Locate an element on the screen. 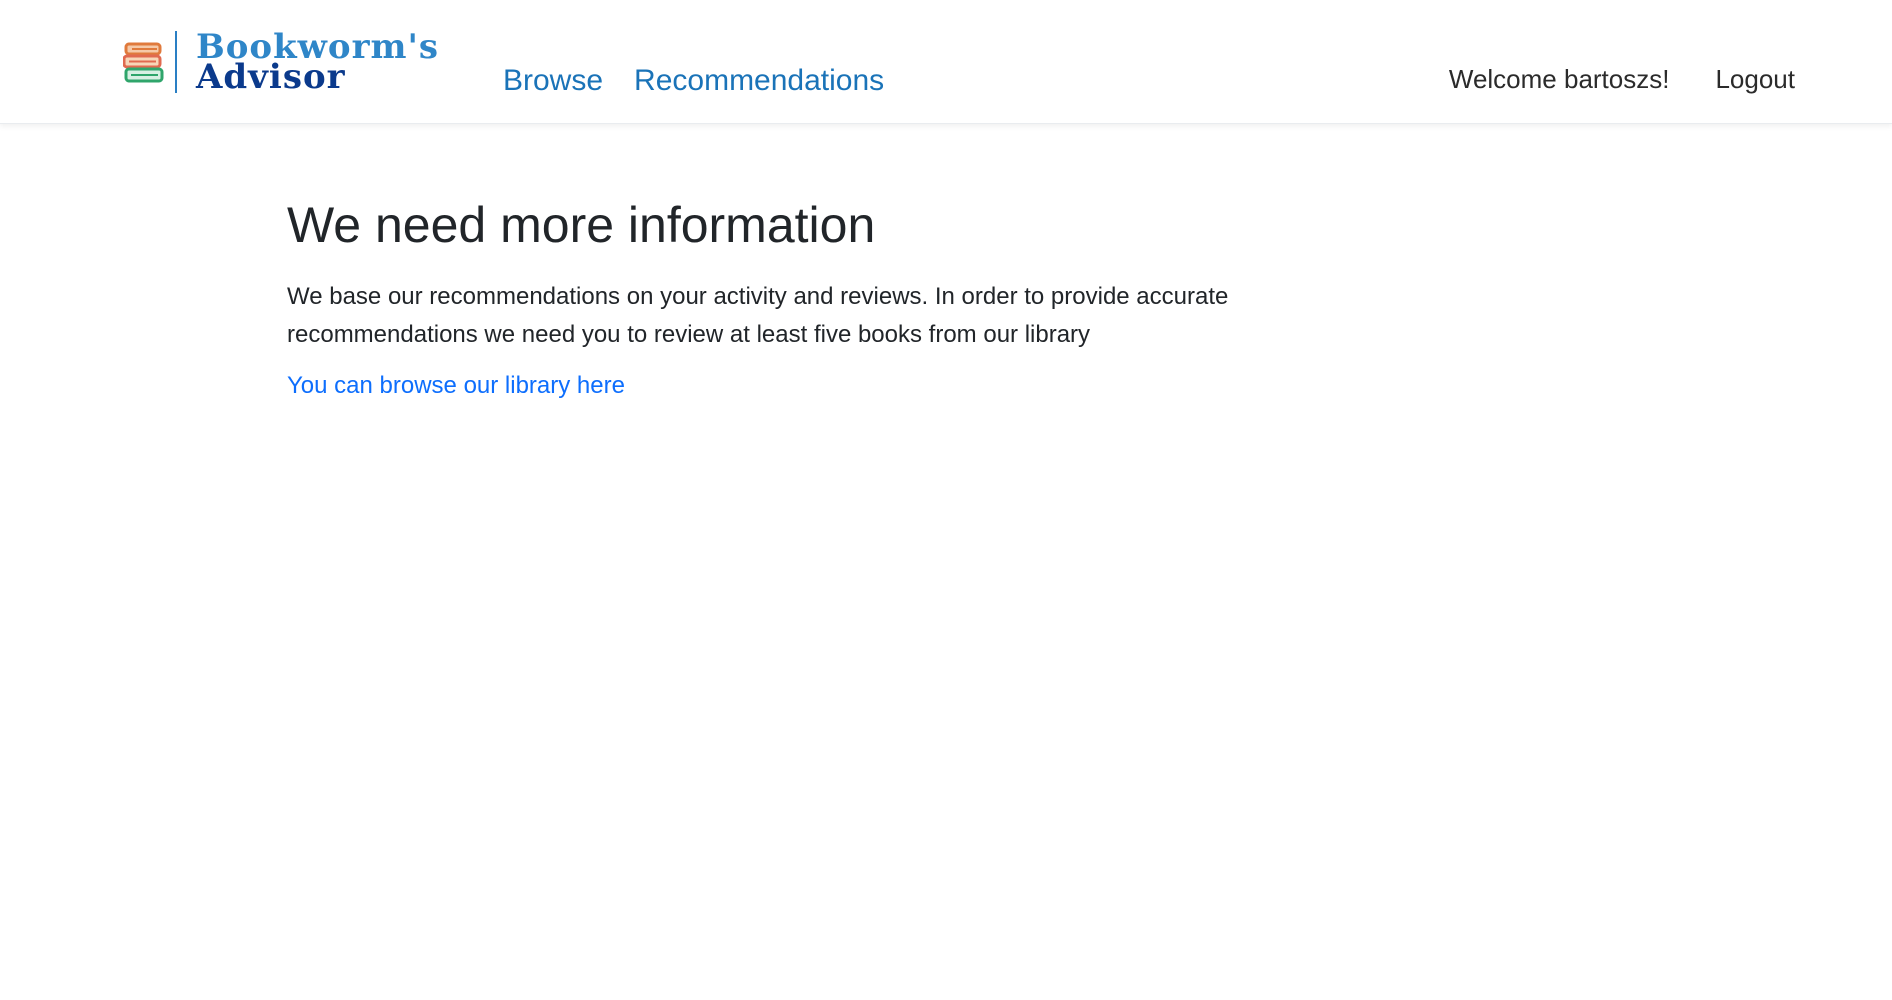 Image resolution: width=1892 pixels, height=1000 pixels. brand-divider is located at coordinates (176, 62).